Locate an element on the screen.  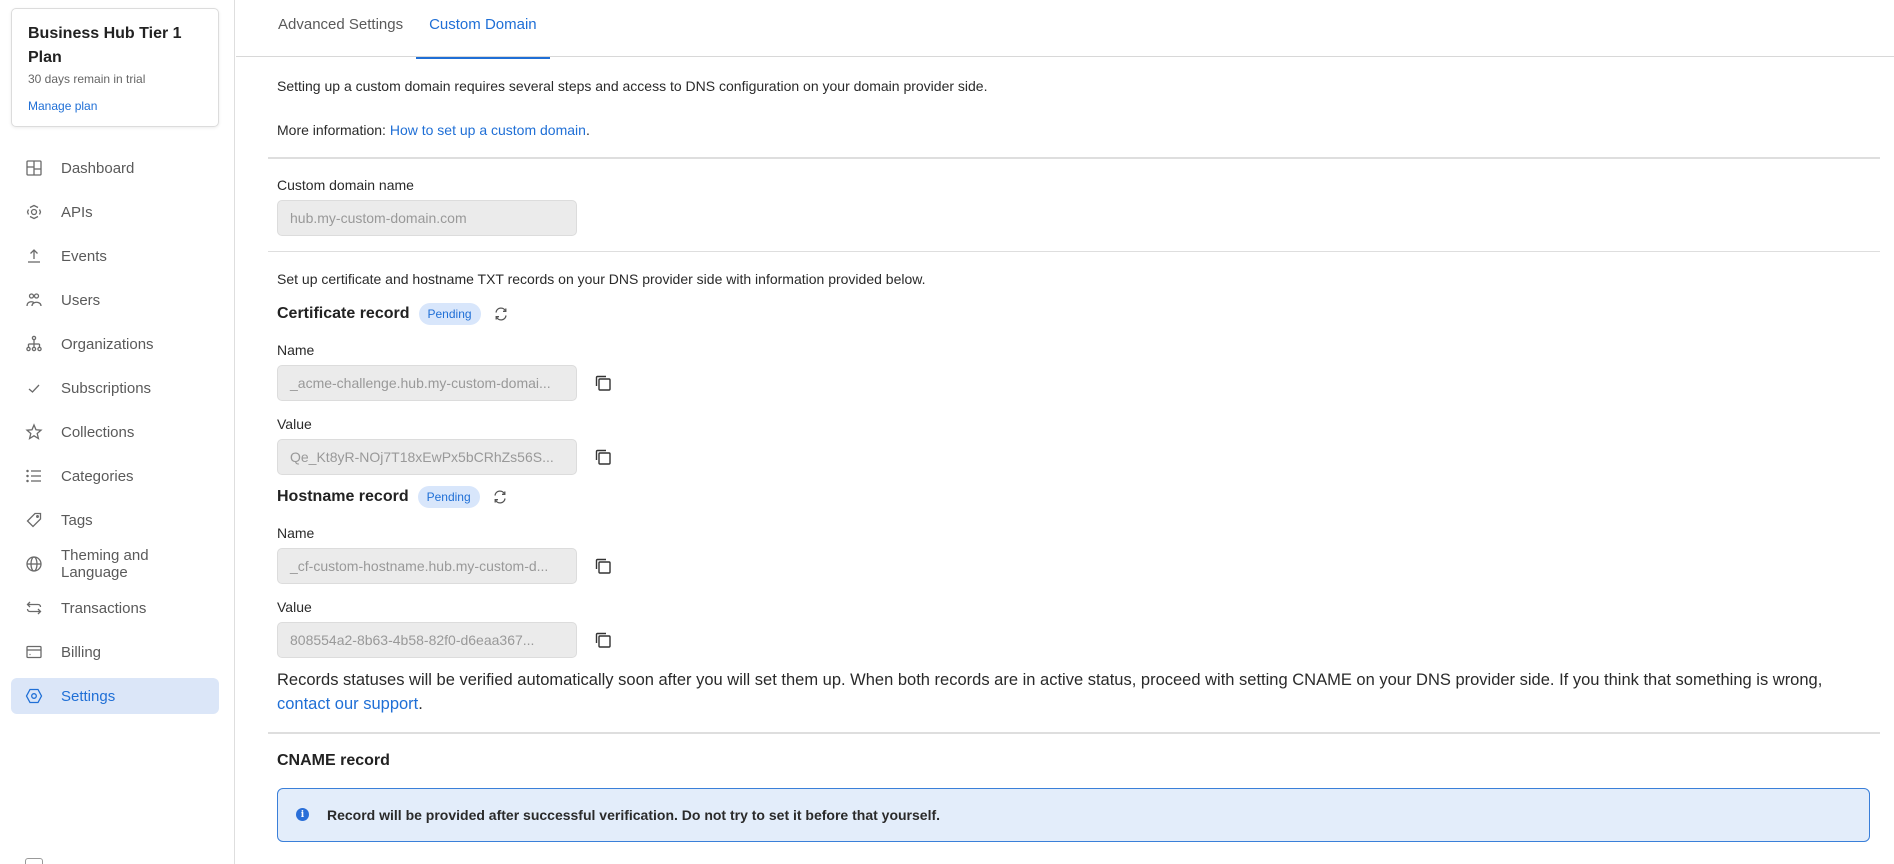
sidebar-bottom-icon is located at coordinates (34, 861).